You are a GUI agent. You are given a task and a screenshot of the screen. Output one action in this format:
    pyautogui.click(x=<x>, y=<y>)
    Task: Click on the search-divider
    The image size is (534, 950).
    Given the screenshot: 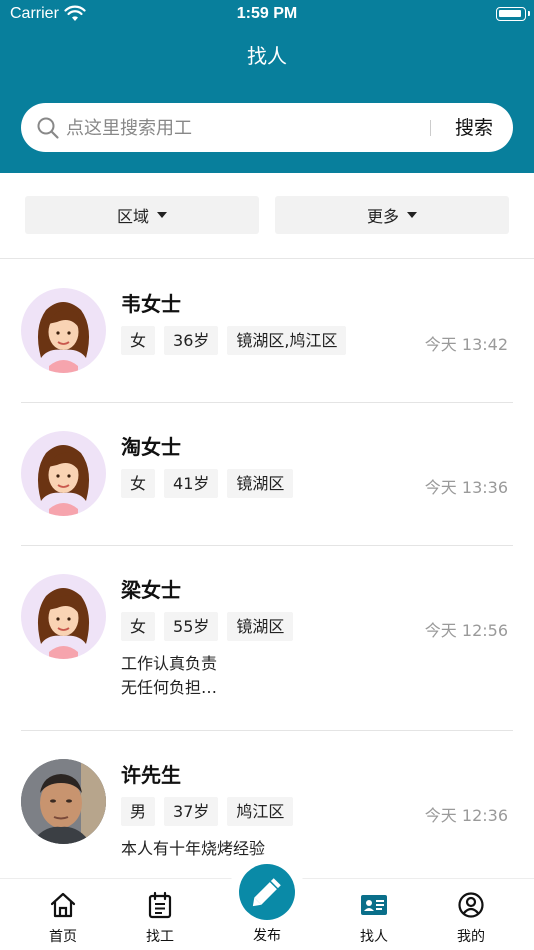 What is the action you would take?
    pyautogui.click(x=430, y=128)
    